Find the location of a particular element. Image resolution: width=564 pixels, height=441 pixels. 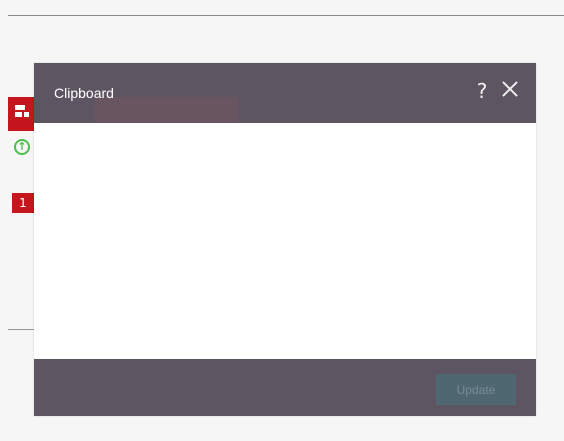

top-divider is located at coordinates (286, 15).